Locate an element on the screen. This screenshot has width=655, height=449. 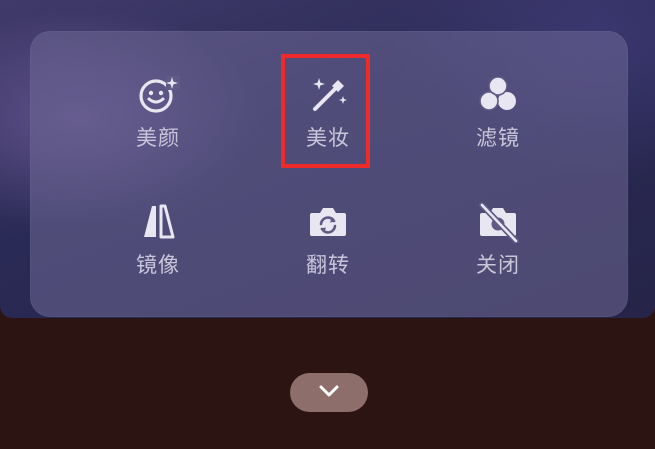
filter-button: 滤镜 is located at coordinates (498, 105).